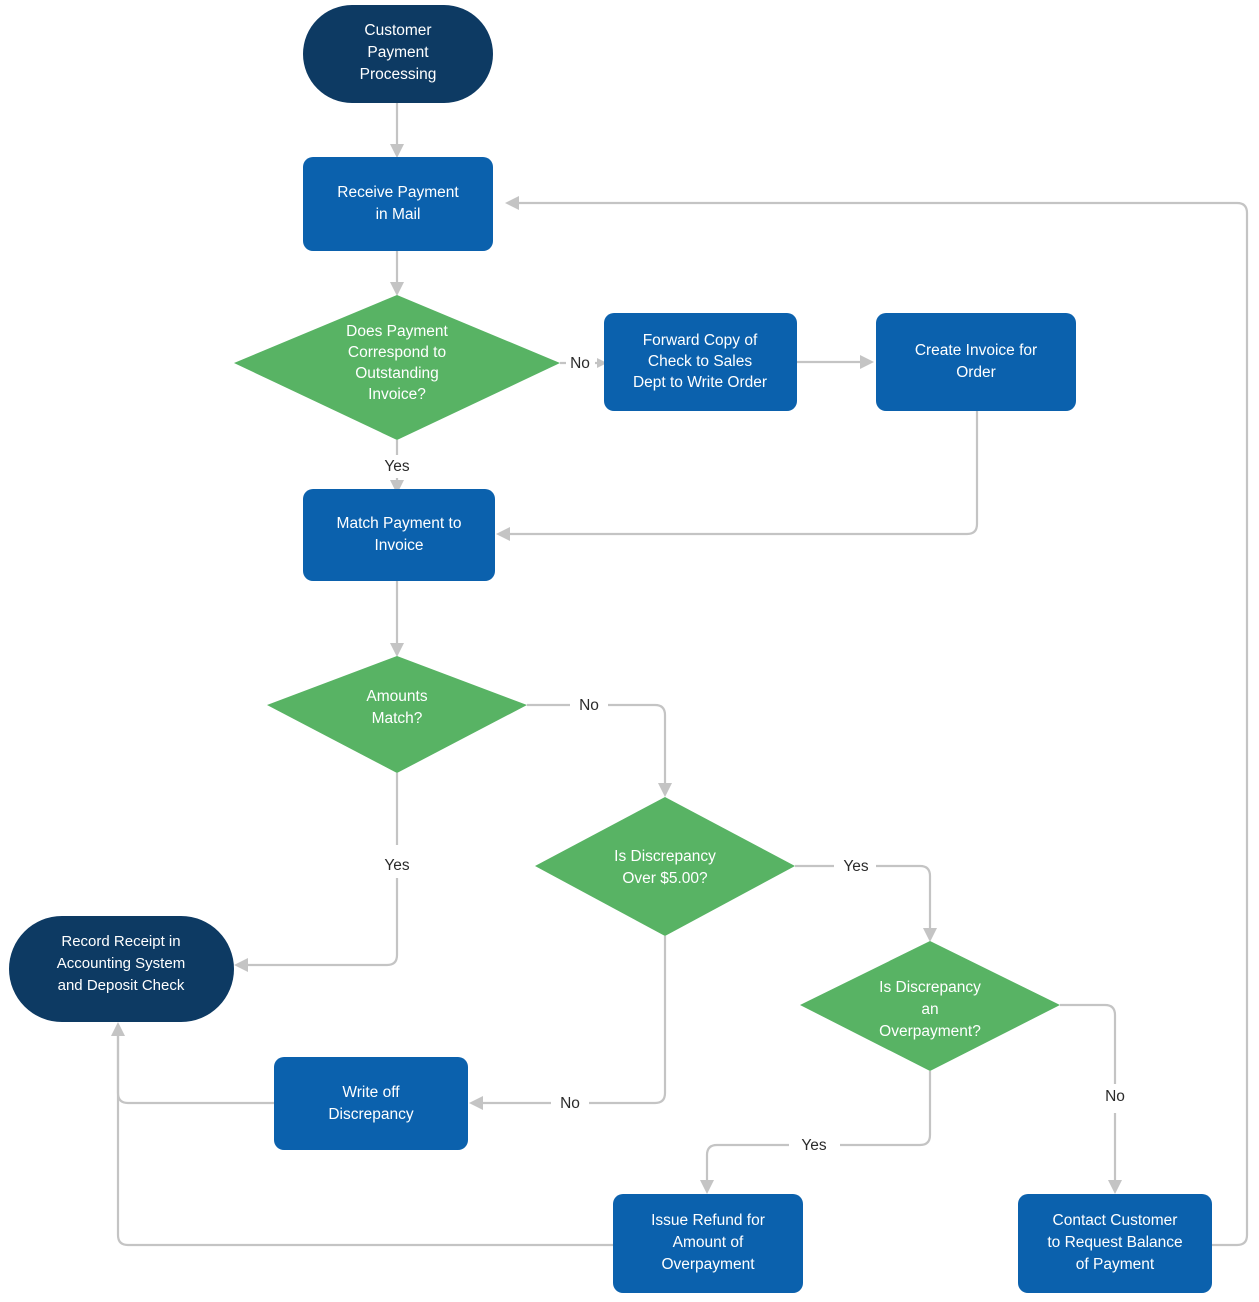  Describe the element at coordinates (397, 130) in the screenshot. I see `edge-start-to-receive-payment` at that location.